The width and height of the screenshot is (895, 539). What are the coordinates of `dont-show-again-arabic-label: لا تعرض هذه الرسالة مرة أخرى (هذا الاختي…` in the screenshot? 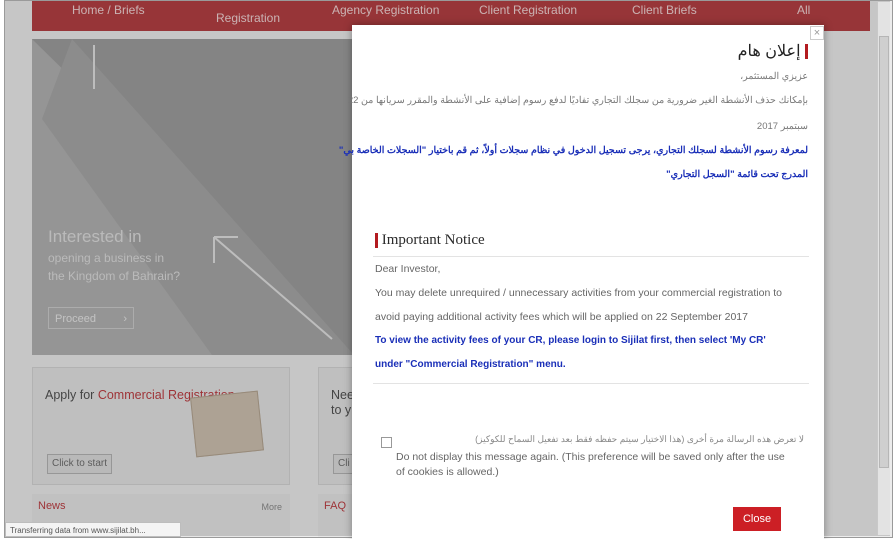 It's located at (639, 439).